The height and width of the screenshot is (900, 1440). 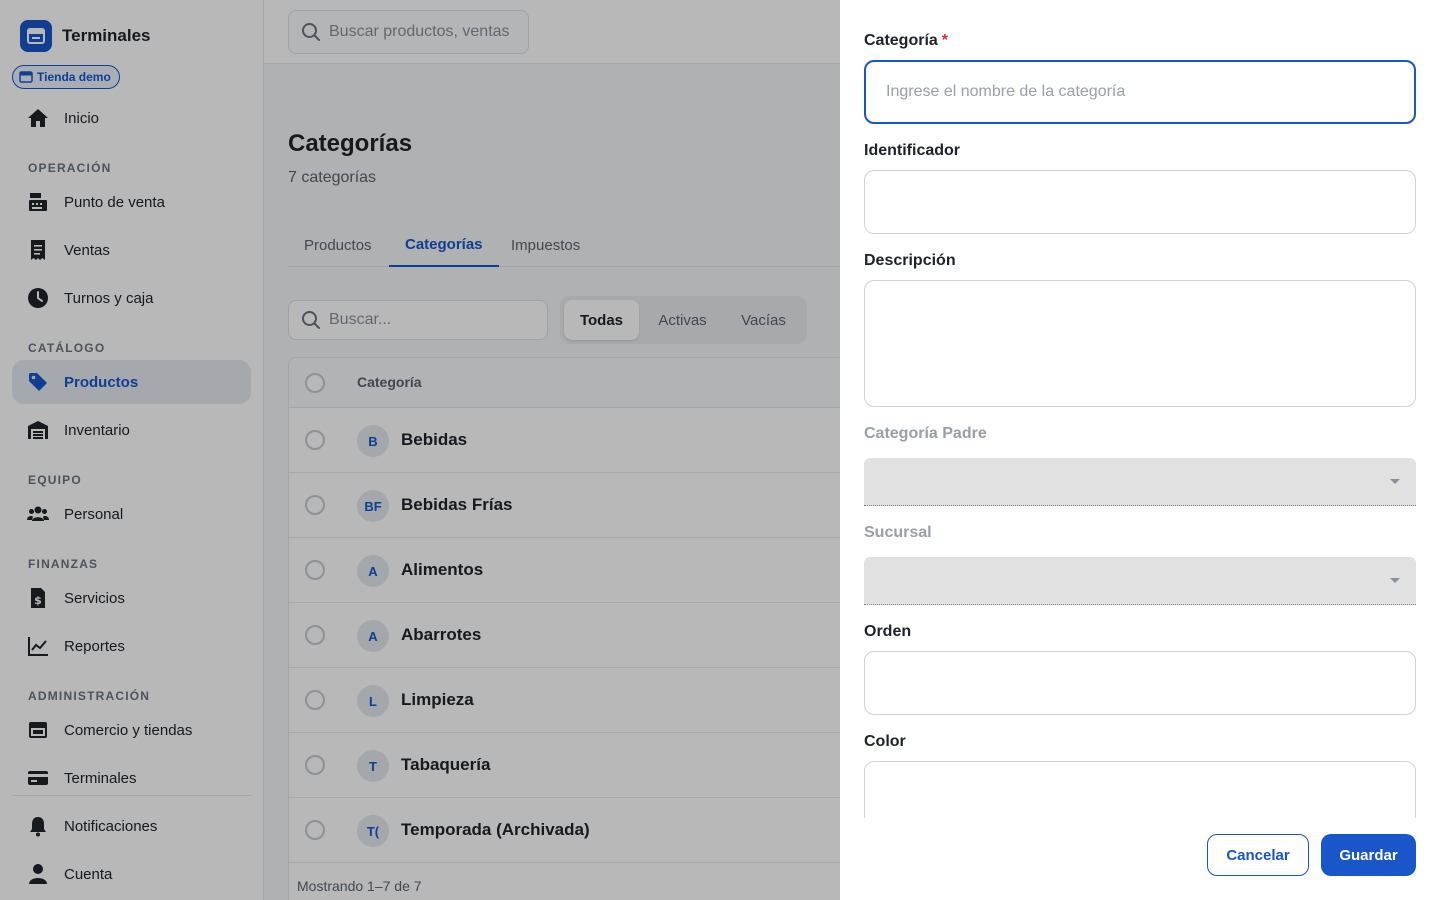 What do you see at coordinates (1006, 91) in the screenshot?
I see `category-name-placeholder: Ingrese el nombre de la categoría` at bounding box center [1006, 91].